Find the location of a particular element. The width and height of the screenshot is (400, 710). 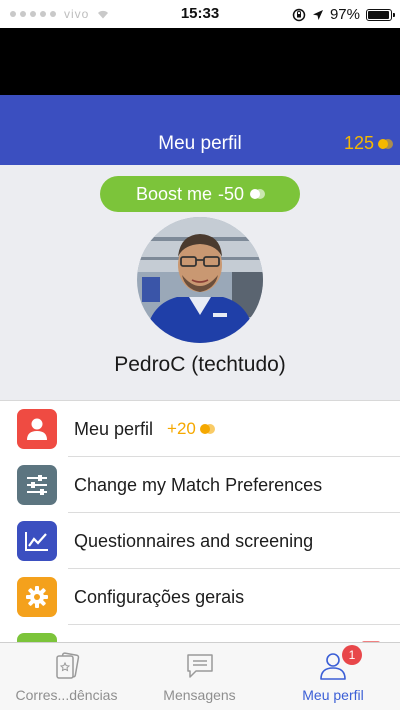

orientation-lock-icon is located at coordinates (299, 14).